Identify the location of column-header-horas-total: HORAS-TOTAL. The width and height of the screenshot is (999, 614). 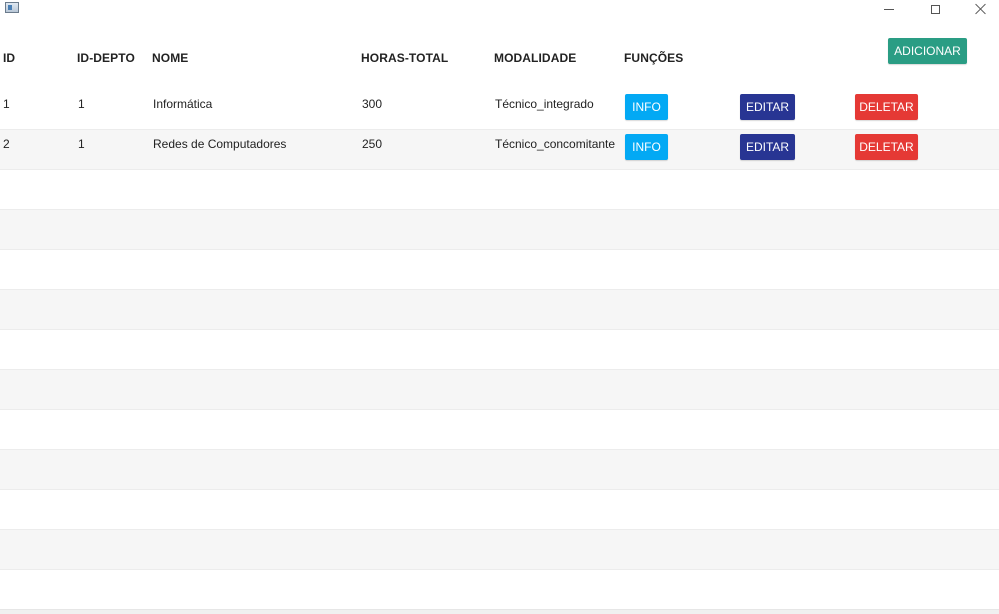
(404, 58).